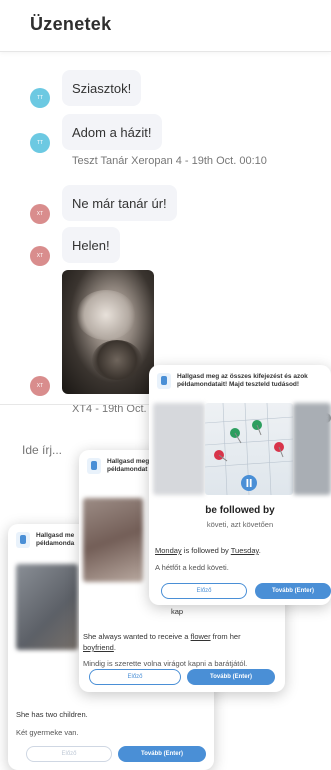 This screenshot has height=770, width=331. I want to click on calendar-pins-image, so click(249, 449).